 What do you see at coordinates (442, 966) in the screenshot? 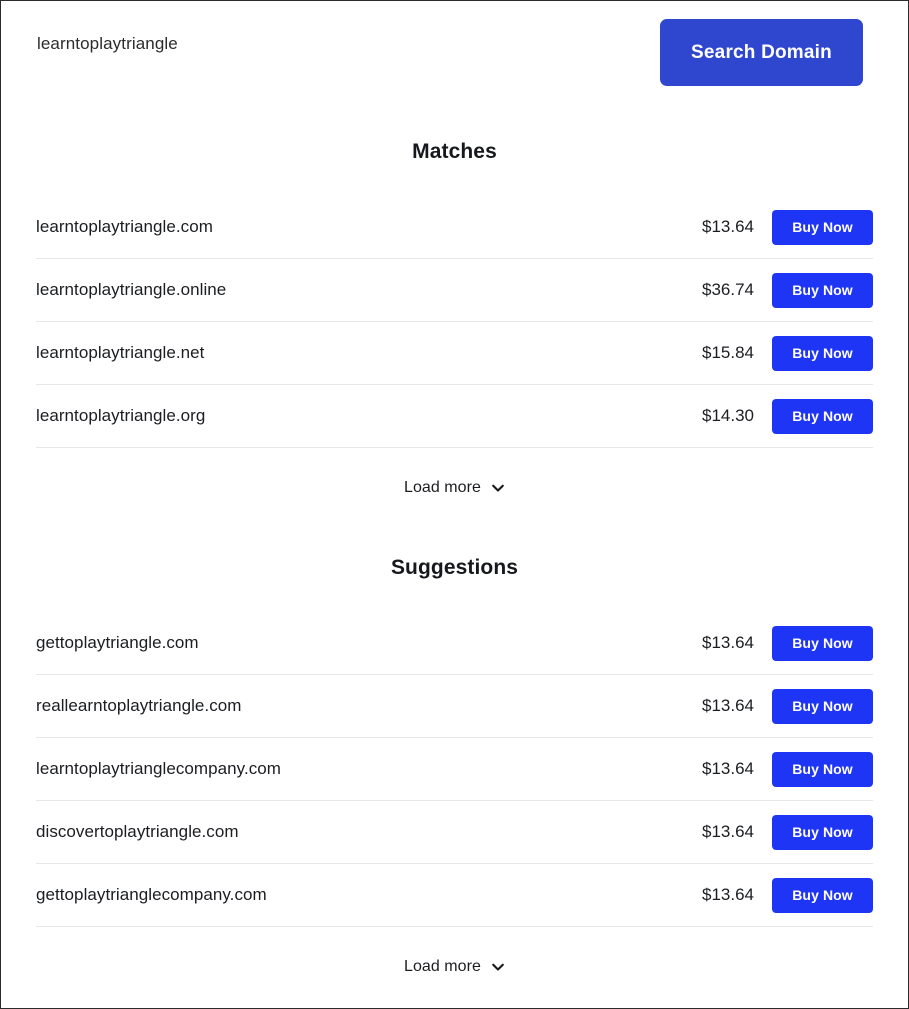
I see `suggestions-load-more-label: Load more` at bounding box center [442, 966].